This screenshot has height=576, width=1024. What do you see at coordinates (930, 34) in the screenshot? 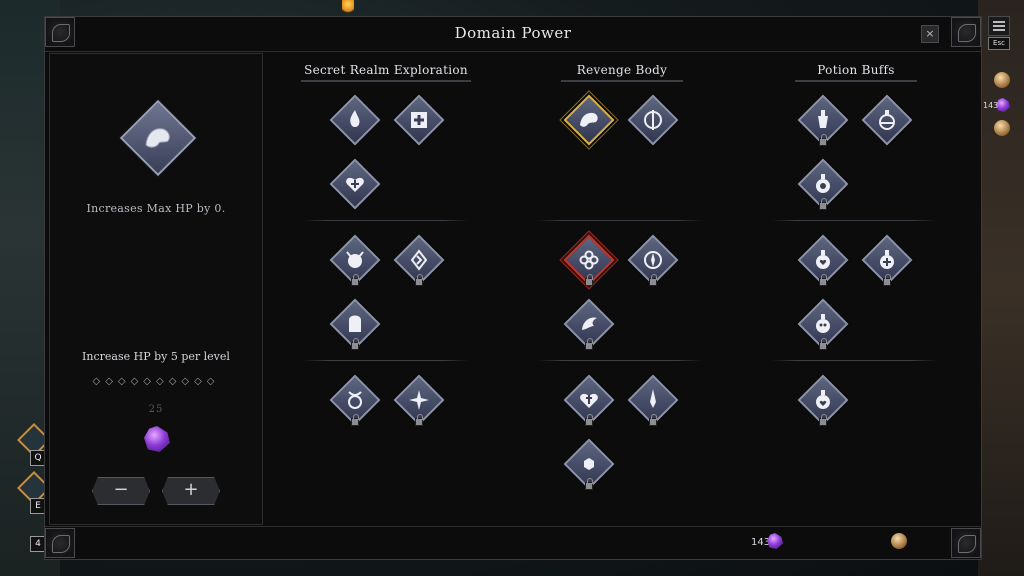
I see `close-button: ×` at bounding box center [930, 34].